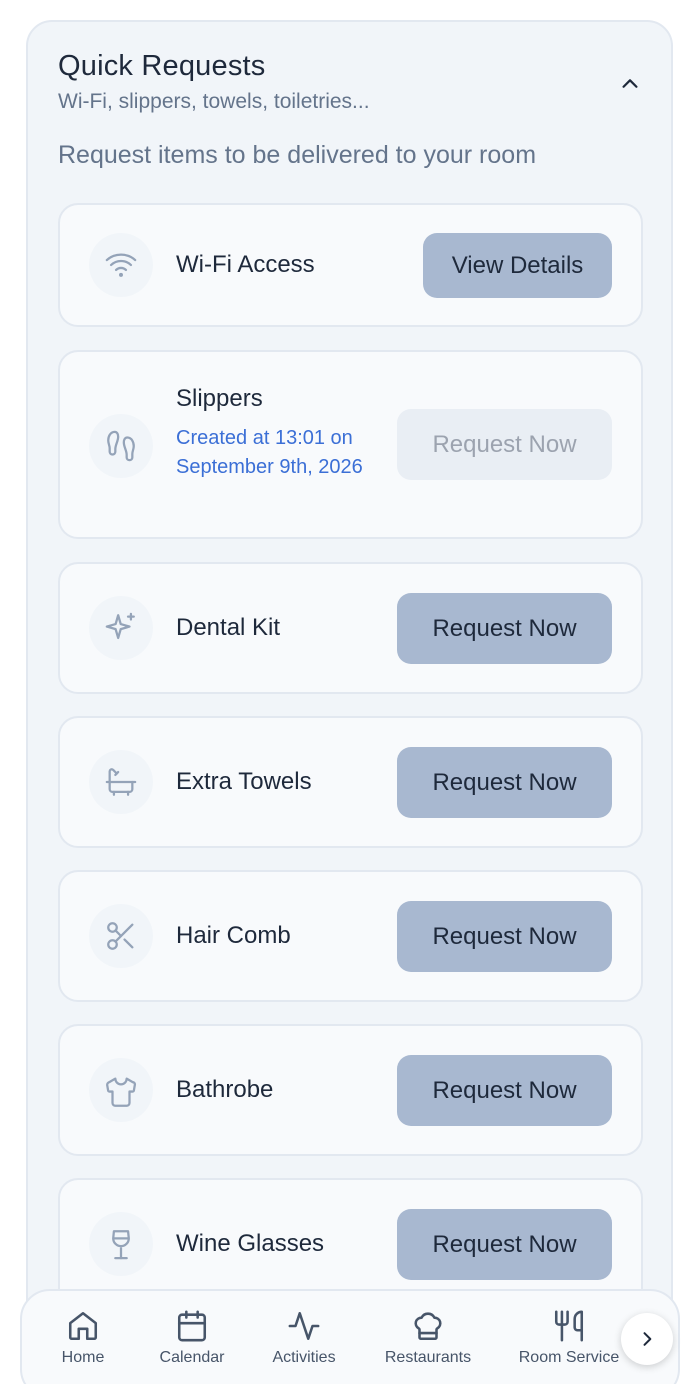 This screenshot has width=688, height=1384. I want to click on footprints-icon, so click(121, 446).